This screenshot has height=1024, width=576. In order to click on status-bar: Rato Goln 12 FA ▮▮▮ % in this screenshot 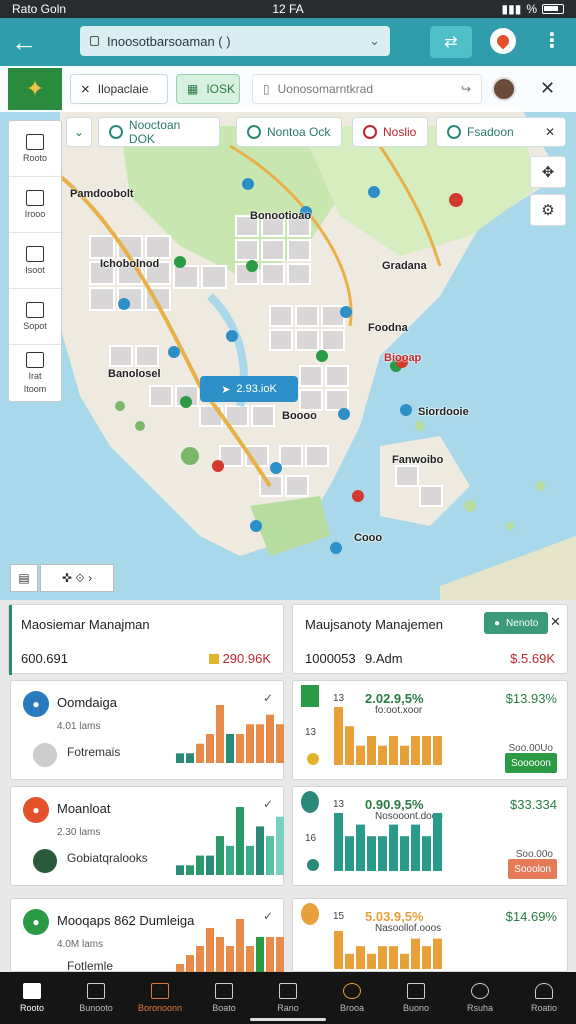, I will do `click(288, 9)`.